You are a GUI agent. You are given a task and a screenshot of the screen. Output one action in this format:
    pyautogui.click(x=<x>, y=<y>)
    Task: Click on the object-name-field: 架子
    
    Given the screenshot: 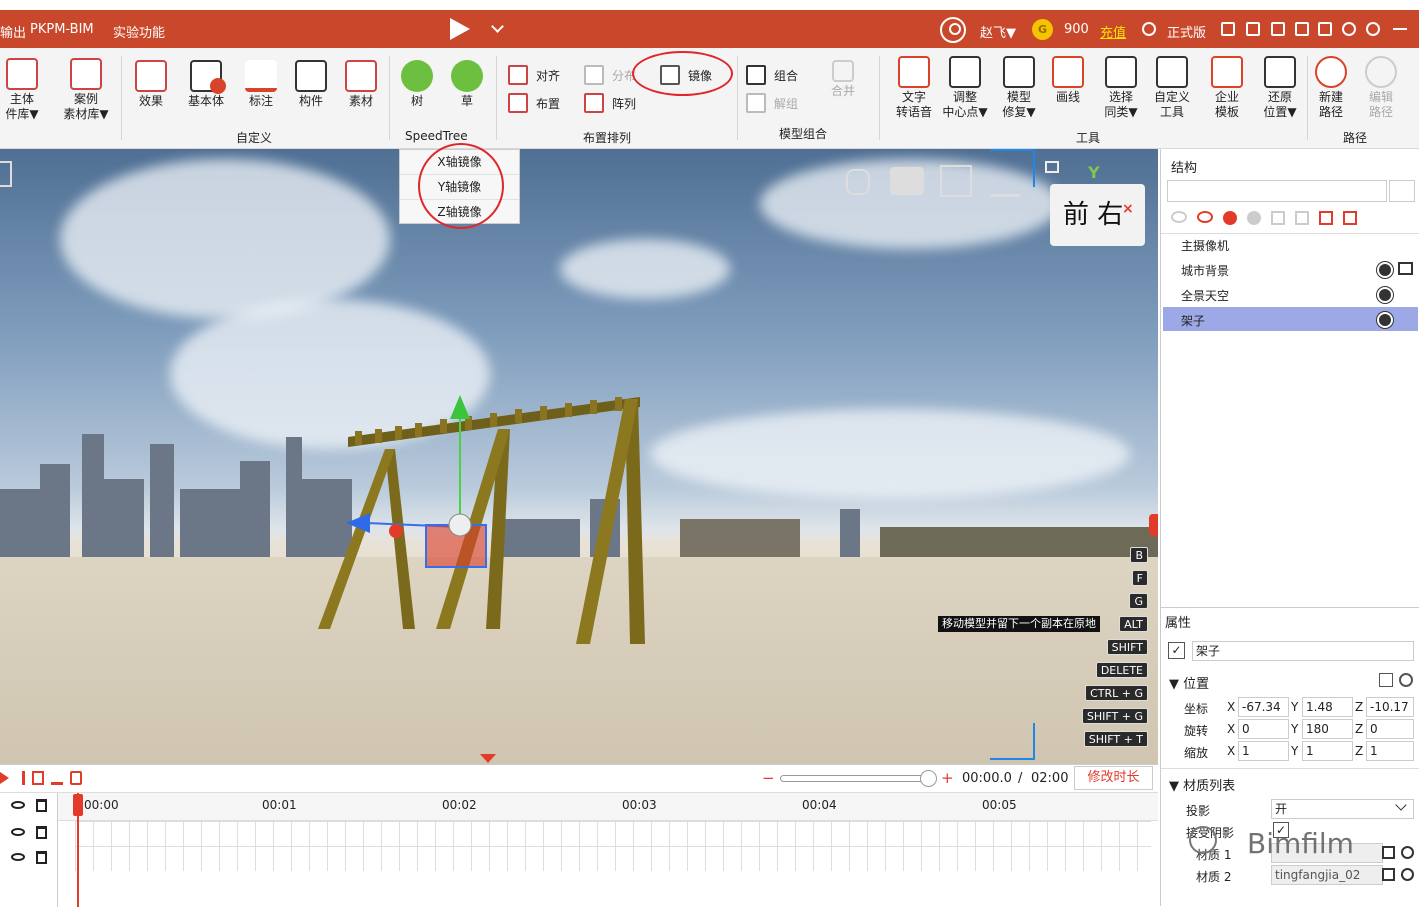 What is the action you would take?
    pyautogui.click(x=1303, y=651)
    